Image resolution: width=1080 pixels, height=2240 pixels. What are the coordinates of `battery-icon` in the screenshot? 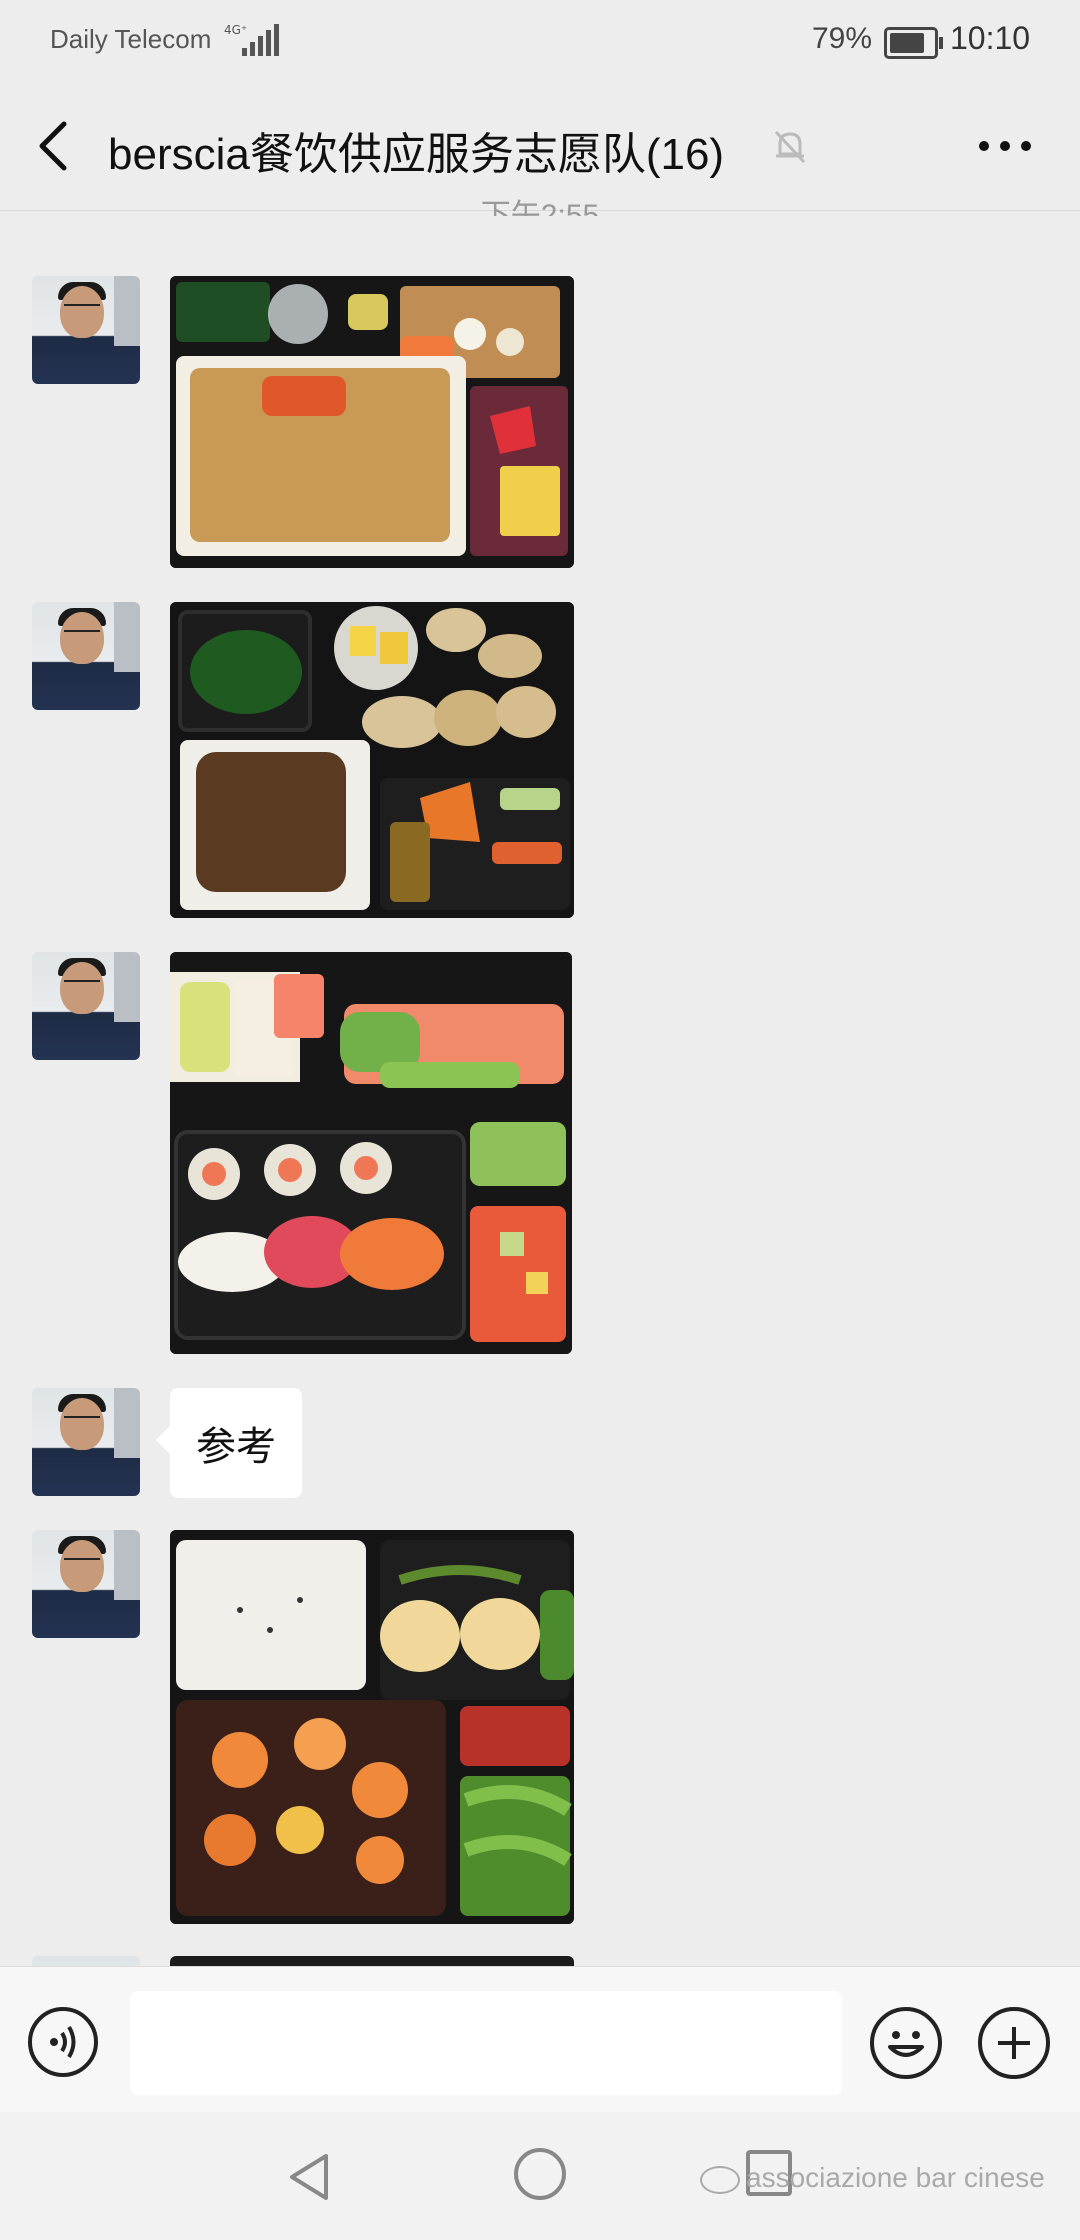 It's located at (913, 43).